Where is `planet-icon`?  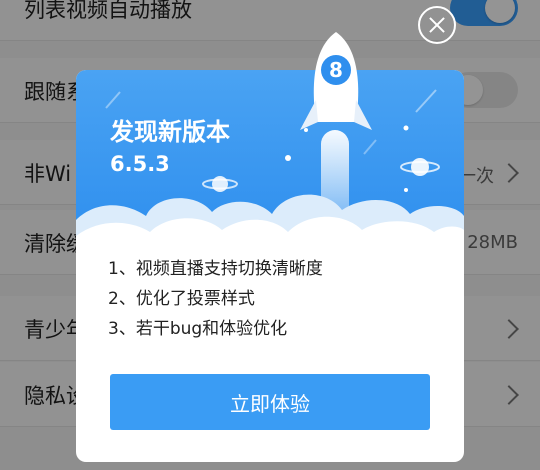
planet-icon is located at coordinates (420, 167).